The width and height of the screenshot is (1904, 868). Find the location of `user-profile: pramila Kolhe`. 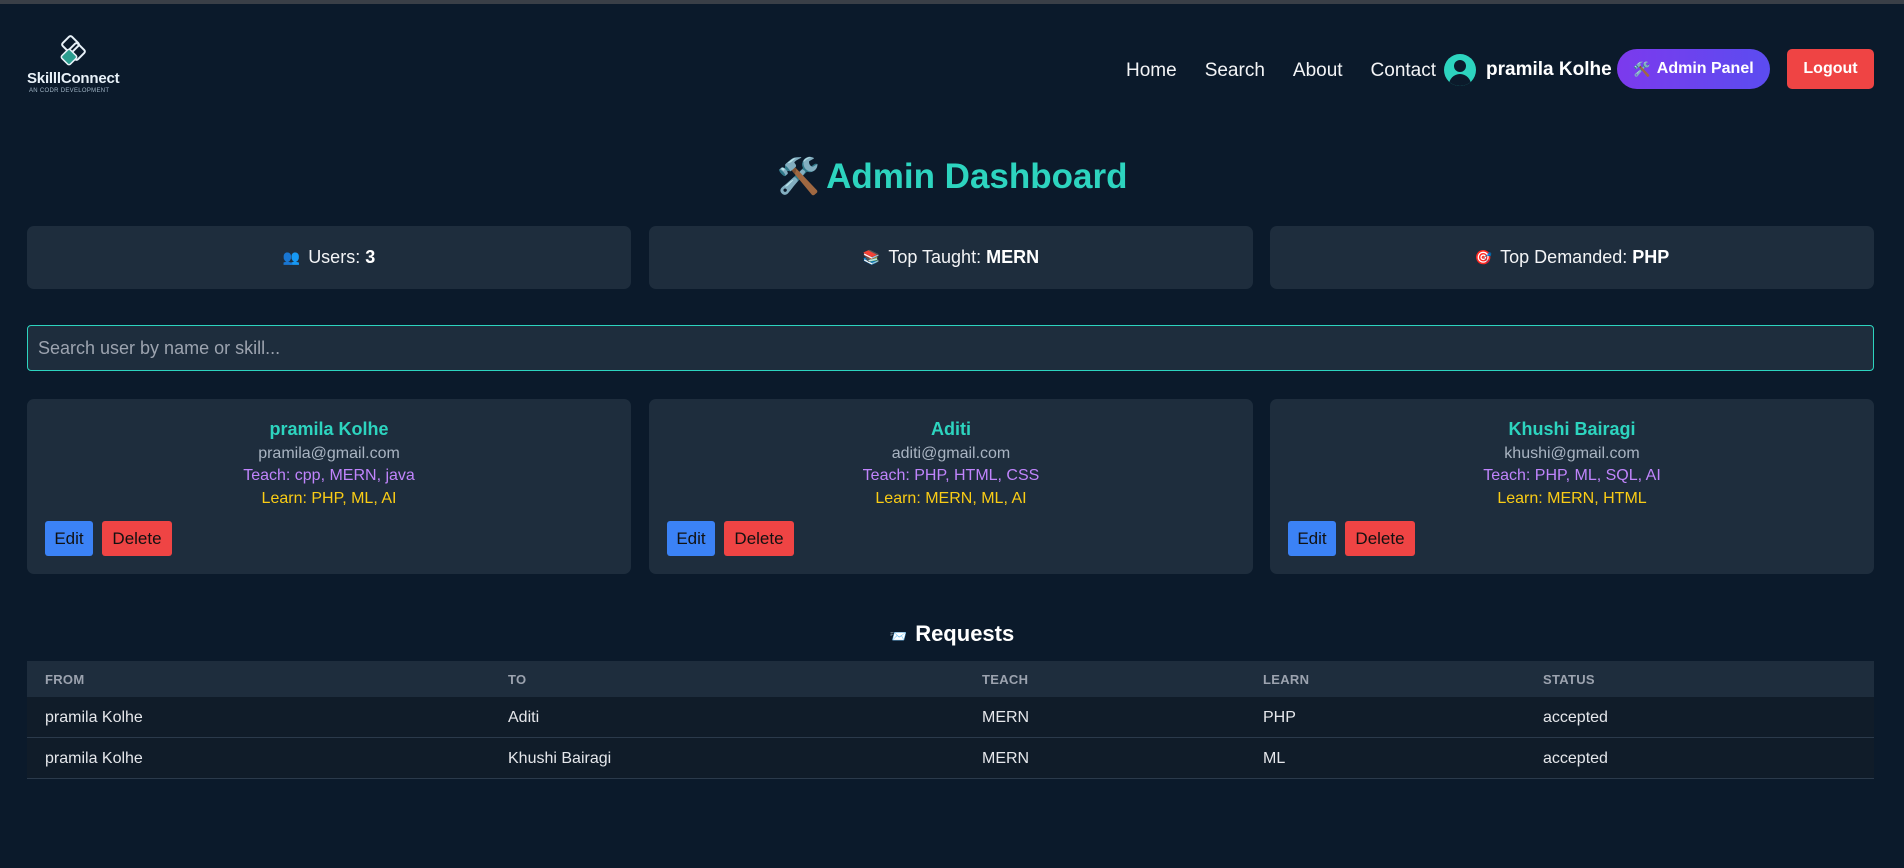

user-profile: pramila Kolhe is located at coordinates (1528, 70).